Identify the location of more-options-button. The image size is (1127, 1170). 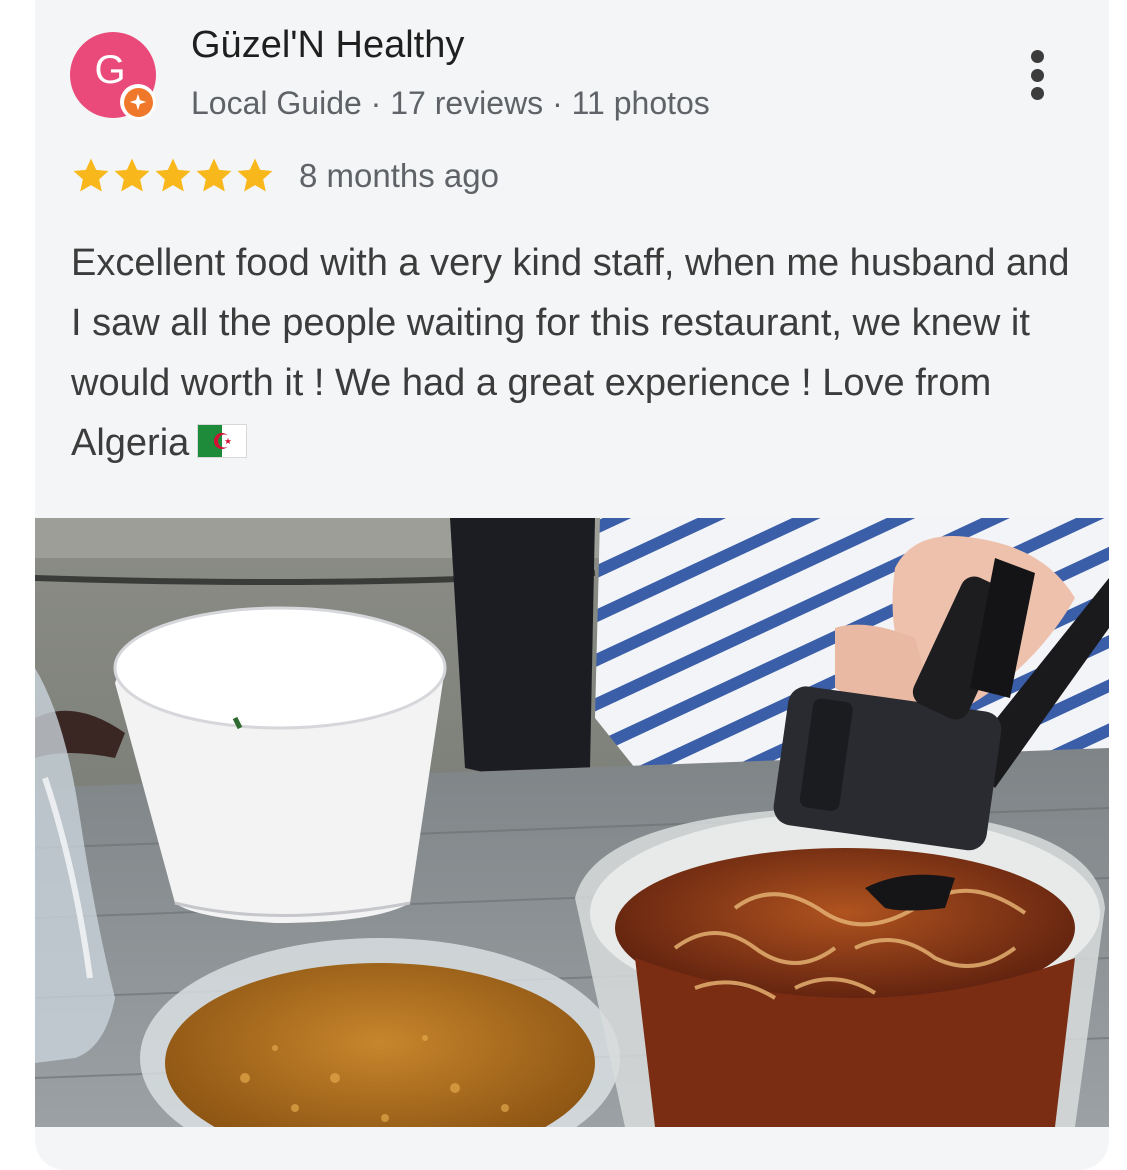
(1037, 75).